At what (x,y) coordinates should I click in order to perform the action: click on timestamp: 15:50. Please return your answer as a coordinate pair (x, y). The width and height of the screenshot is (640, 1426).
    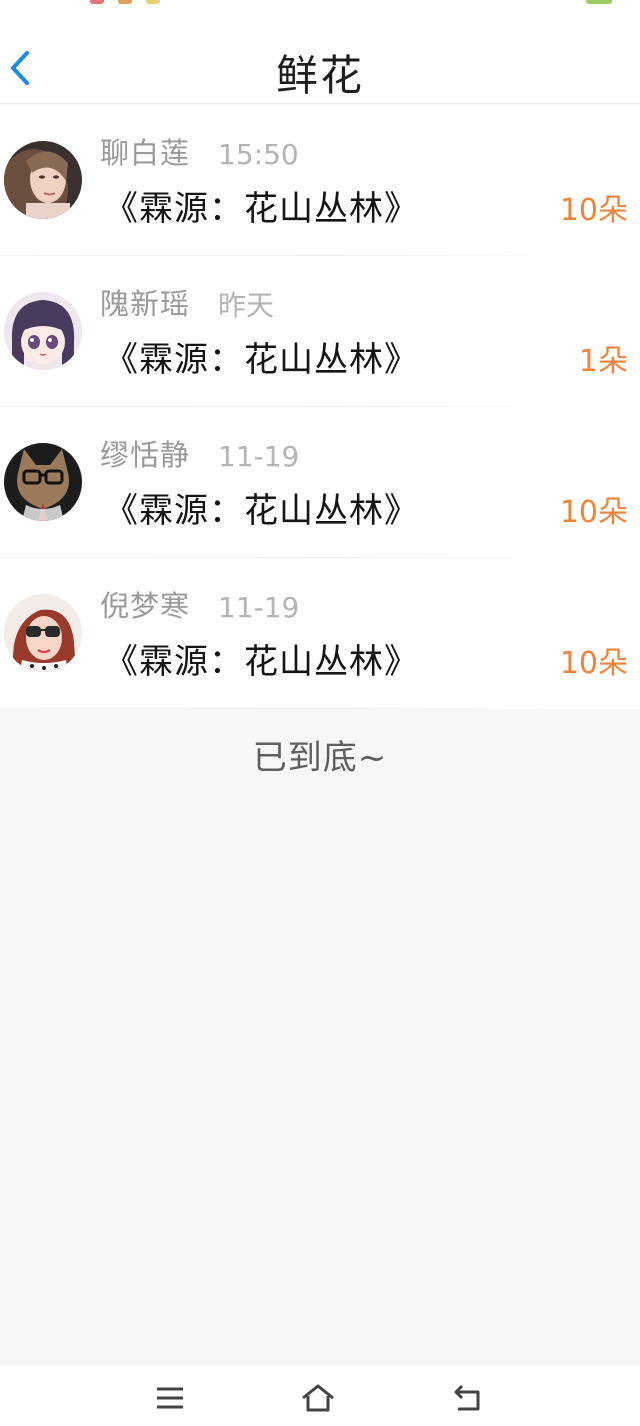
    Looking at the image, I should click on (258, 154).